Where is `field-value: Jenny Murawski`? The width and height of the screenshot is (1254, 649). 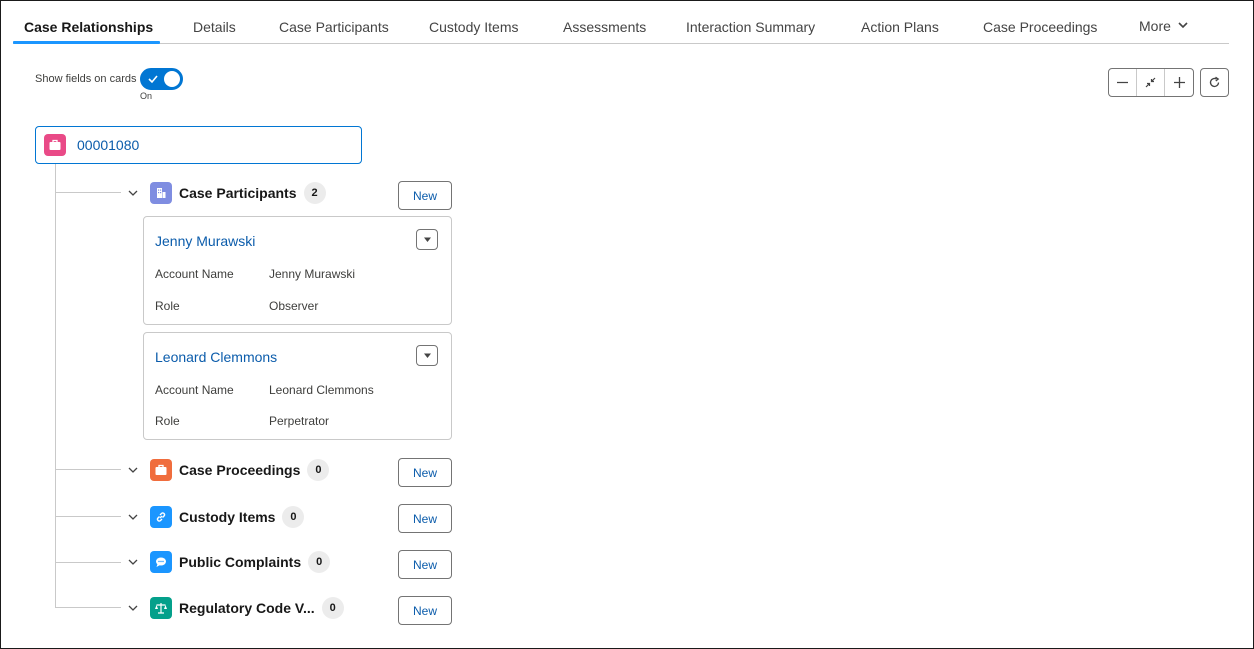
field-value: Jenny Murawski is located at coordinates (312, 274).